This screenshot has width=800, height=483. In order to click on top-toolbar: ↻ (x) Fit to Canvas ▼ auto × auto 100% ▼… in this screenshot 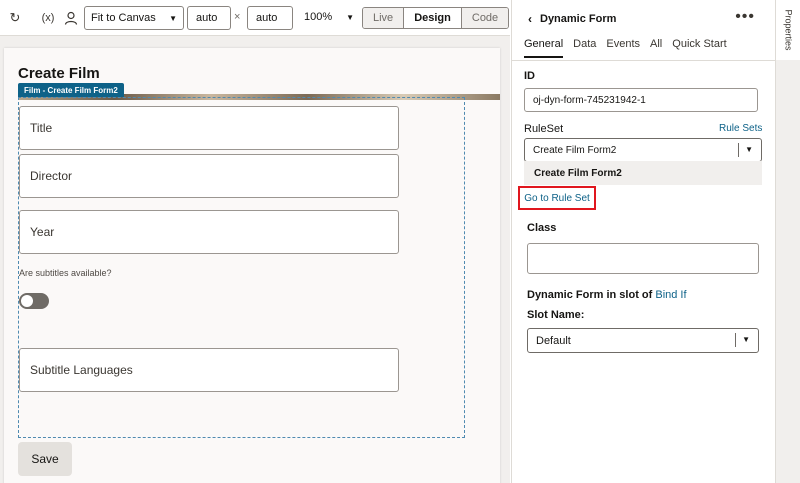, I will do `click(255, 18)`.